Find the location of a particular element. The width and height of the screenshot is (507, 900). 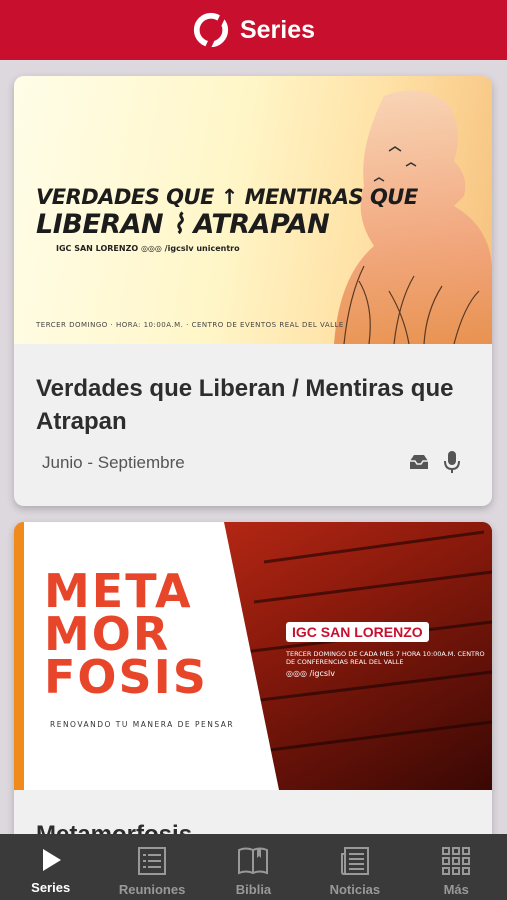

microphone-icon is located at coordinates (452, 462).